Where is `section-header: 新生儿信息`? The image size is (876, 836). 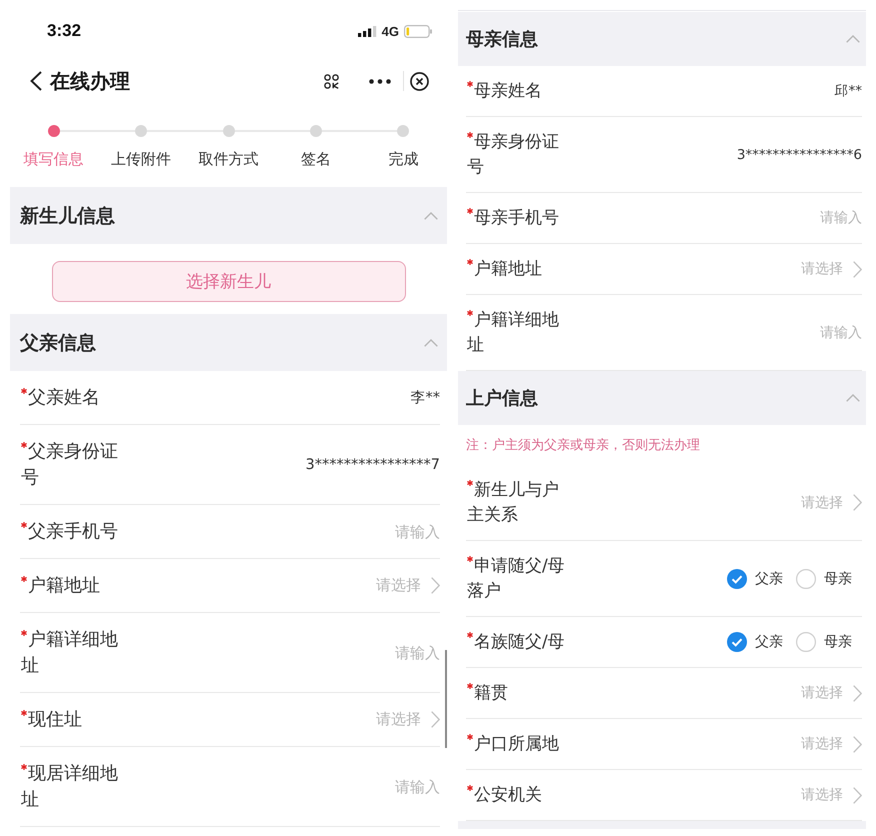 section-header: 新生儿信息 is located at coordinates (228, 215).